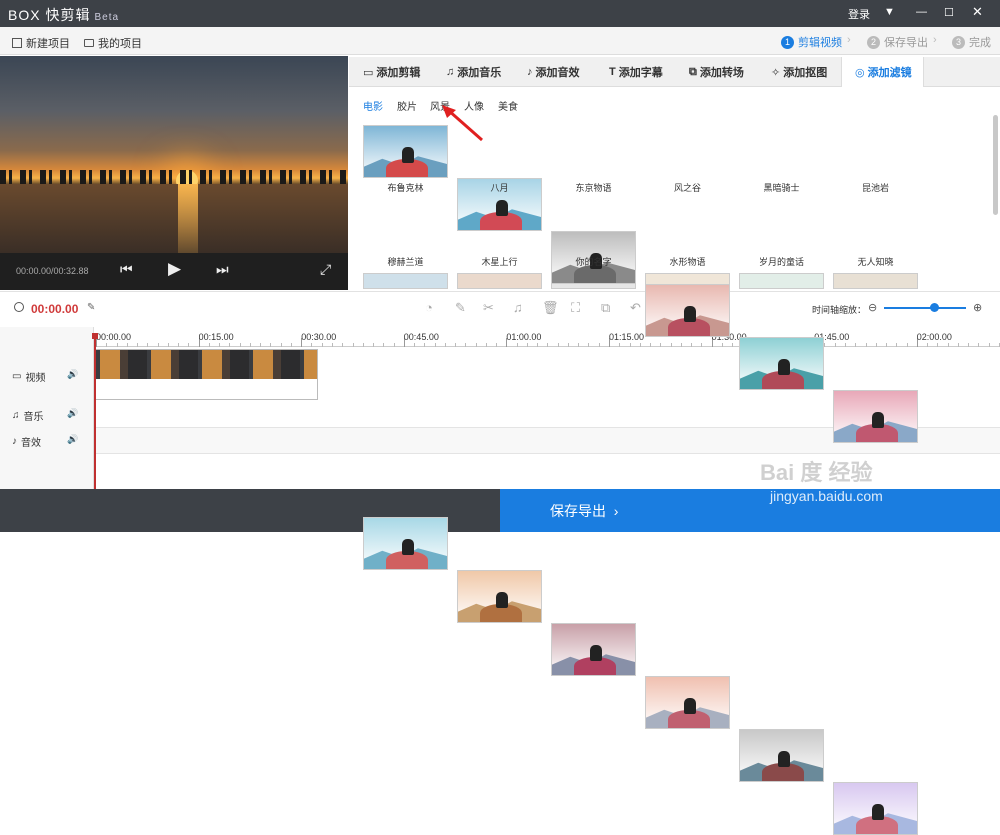 Image resolution: width=1000 pixels, height=835 pixels. I want to click on filter-label: 黑暗骑士, so click(781, 188).